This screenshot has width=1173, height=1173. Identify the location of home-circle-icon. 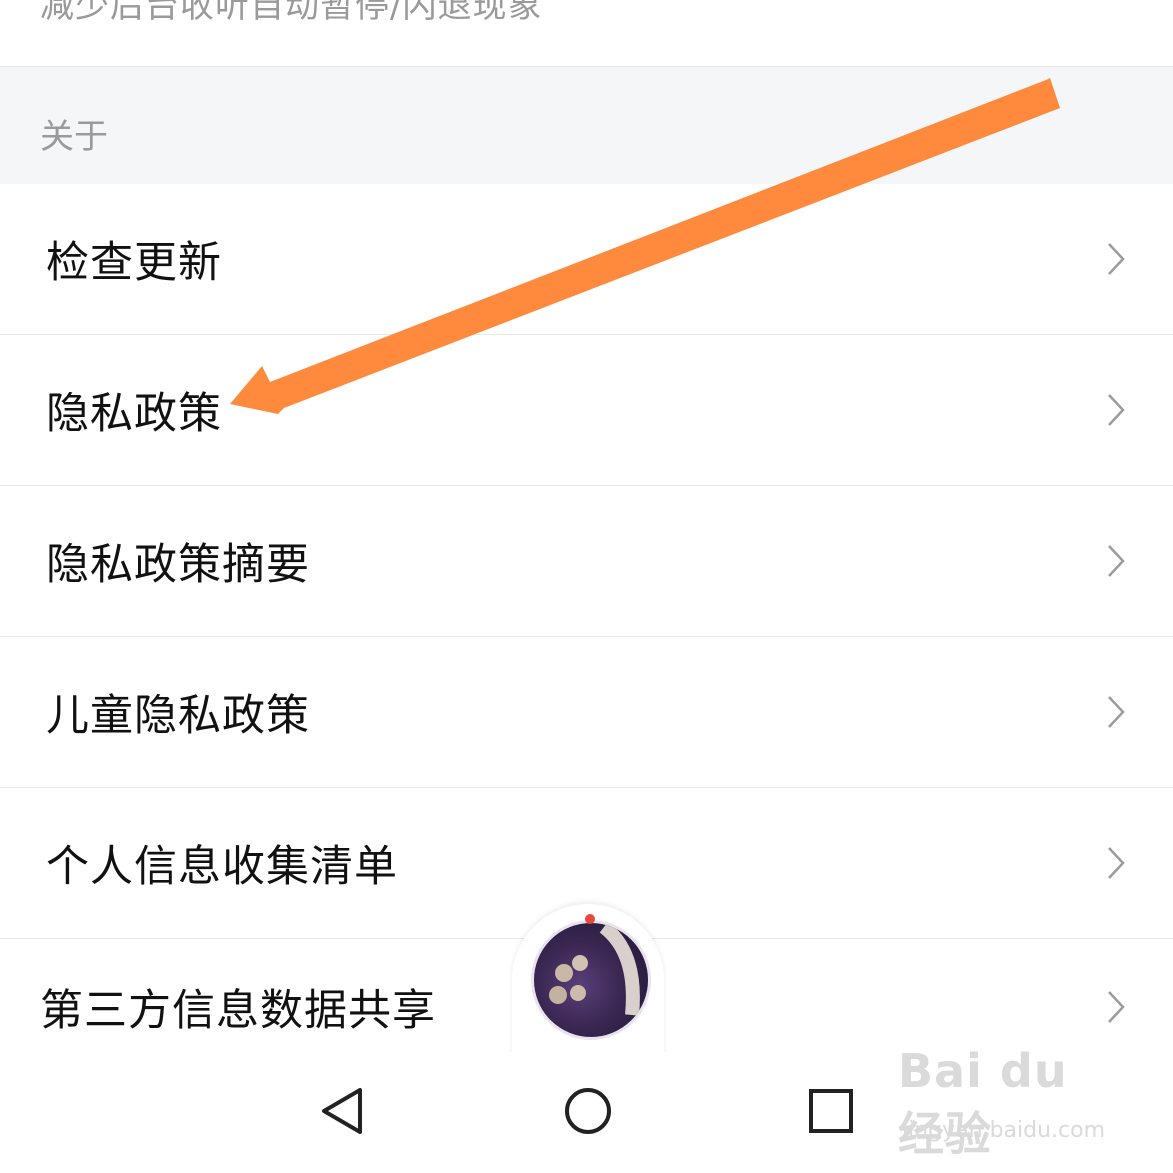
(588, 1111).